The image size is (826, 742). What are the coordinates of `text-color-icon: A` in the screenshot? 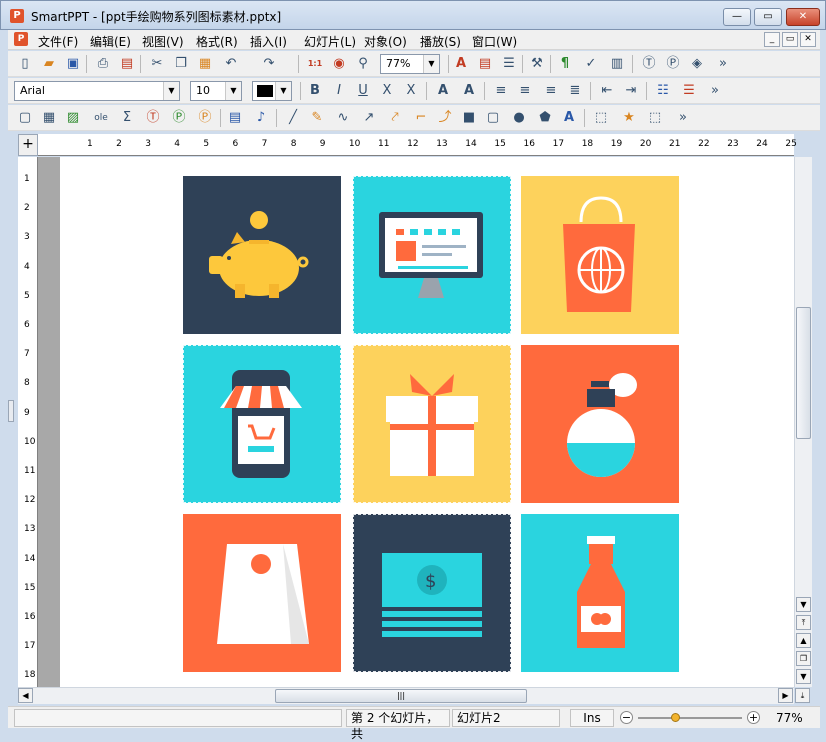 It's located at (461, 64).